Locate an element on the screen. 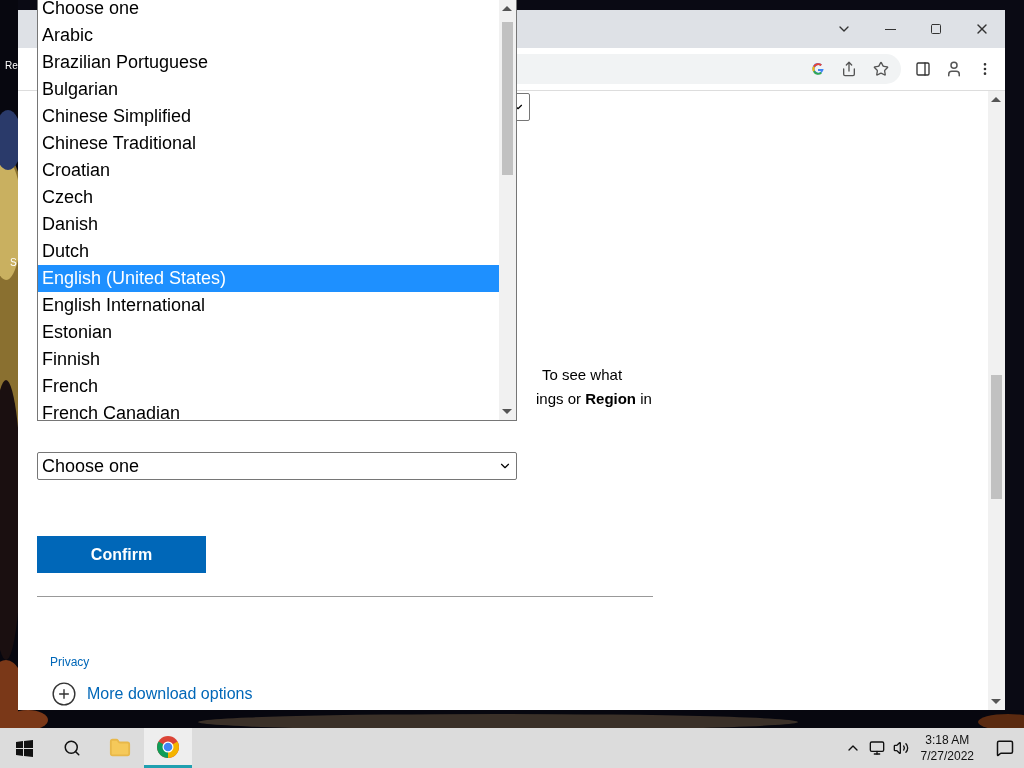  plus-icon is located at coordinates (64, 694).